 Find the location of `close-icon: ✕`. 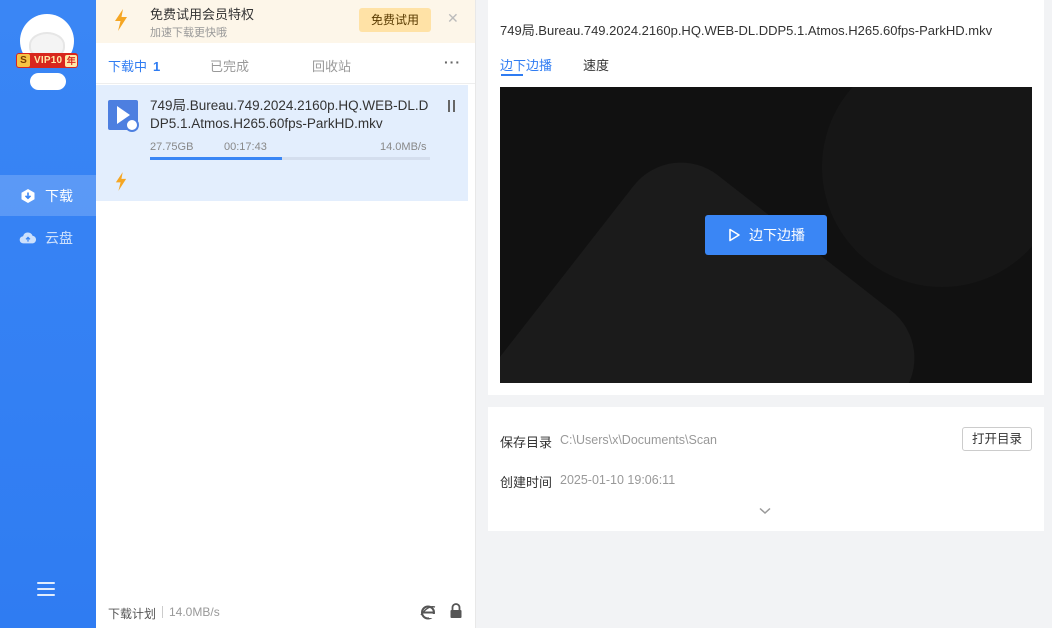

close-icon: ✕ is located at coordinates (453, 18).